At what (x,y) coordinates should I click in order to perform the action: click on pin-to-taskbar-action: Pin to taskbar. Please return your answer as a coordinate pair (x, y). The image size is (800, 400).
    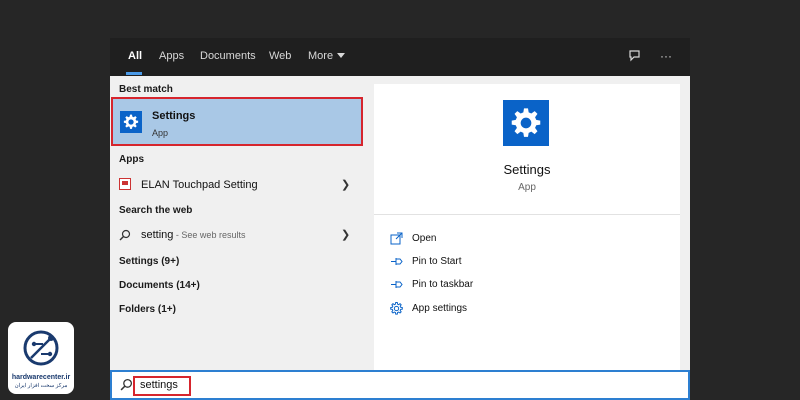
    Looking at the image, I should click on (490, 286).